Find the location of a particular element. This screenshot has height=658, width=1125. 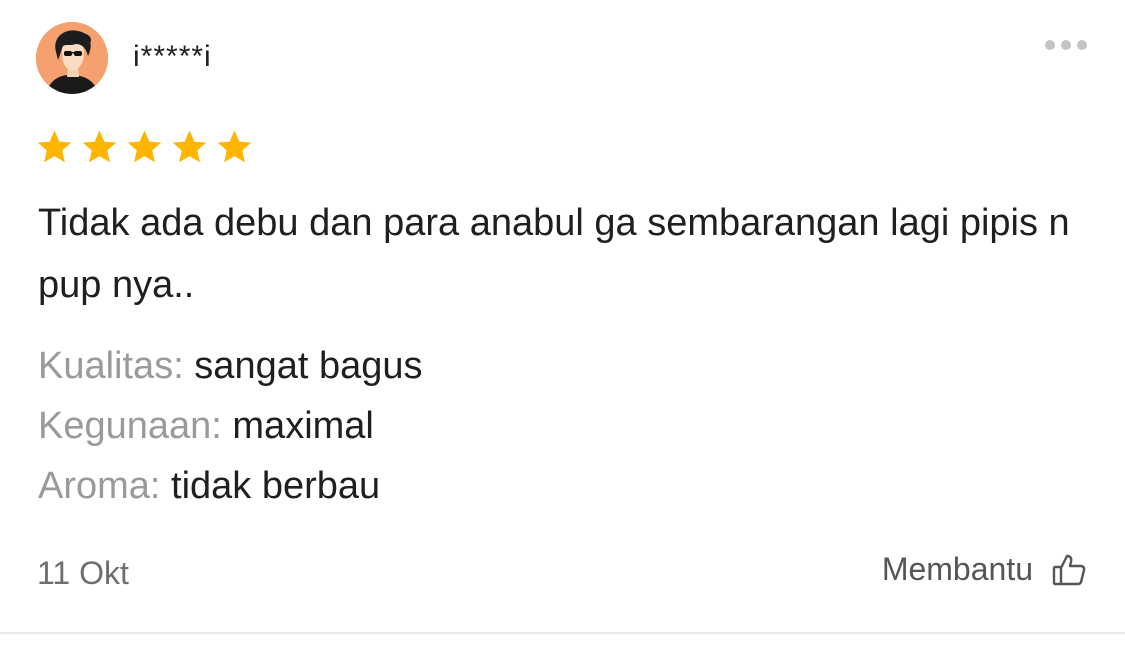

review-date: 11 Okt is located at coordinates (83, 573).